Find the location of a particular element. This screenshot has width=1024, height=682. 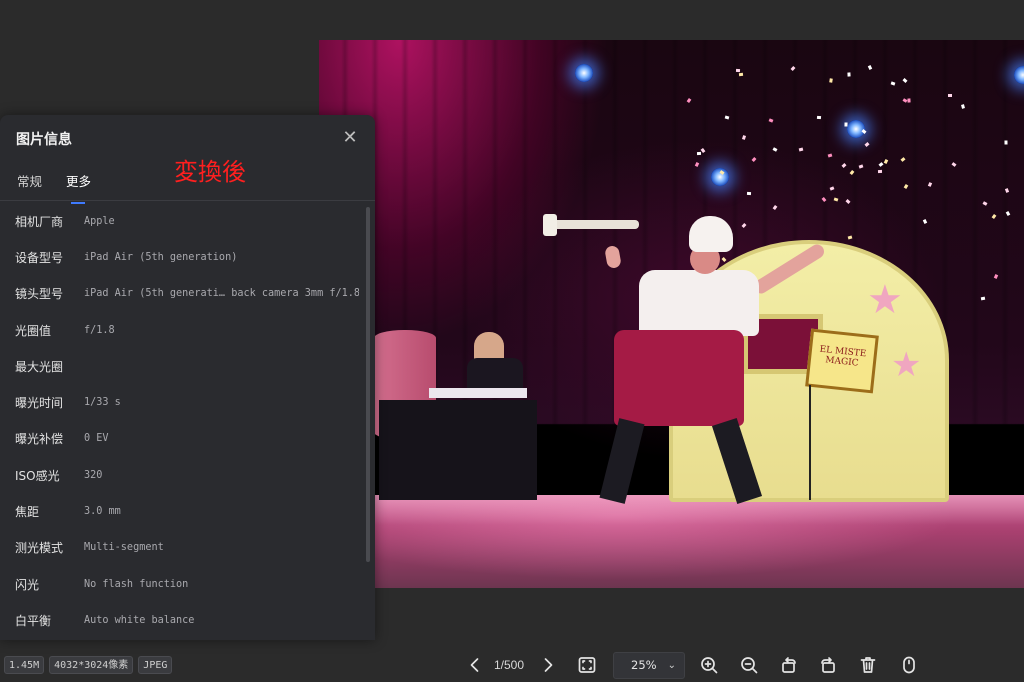

exif-key: 设备型号 is located at coordinates (39, 257).